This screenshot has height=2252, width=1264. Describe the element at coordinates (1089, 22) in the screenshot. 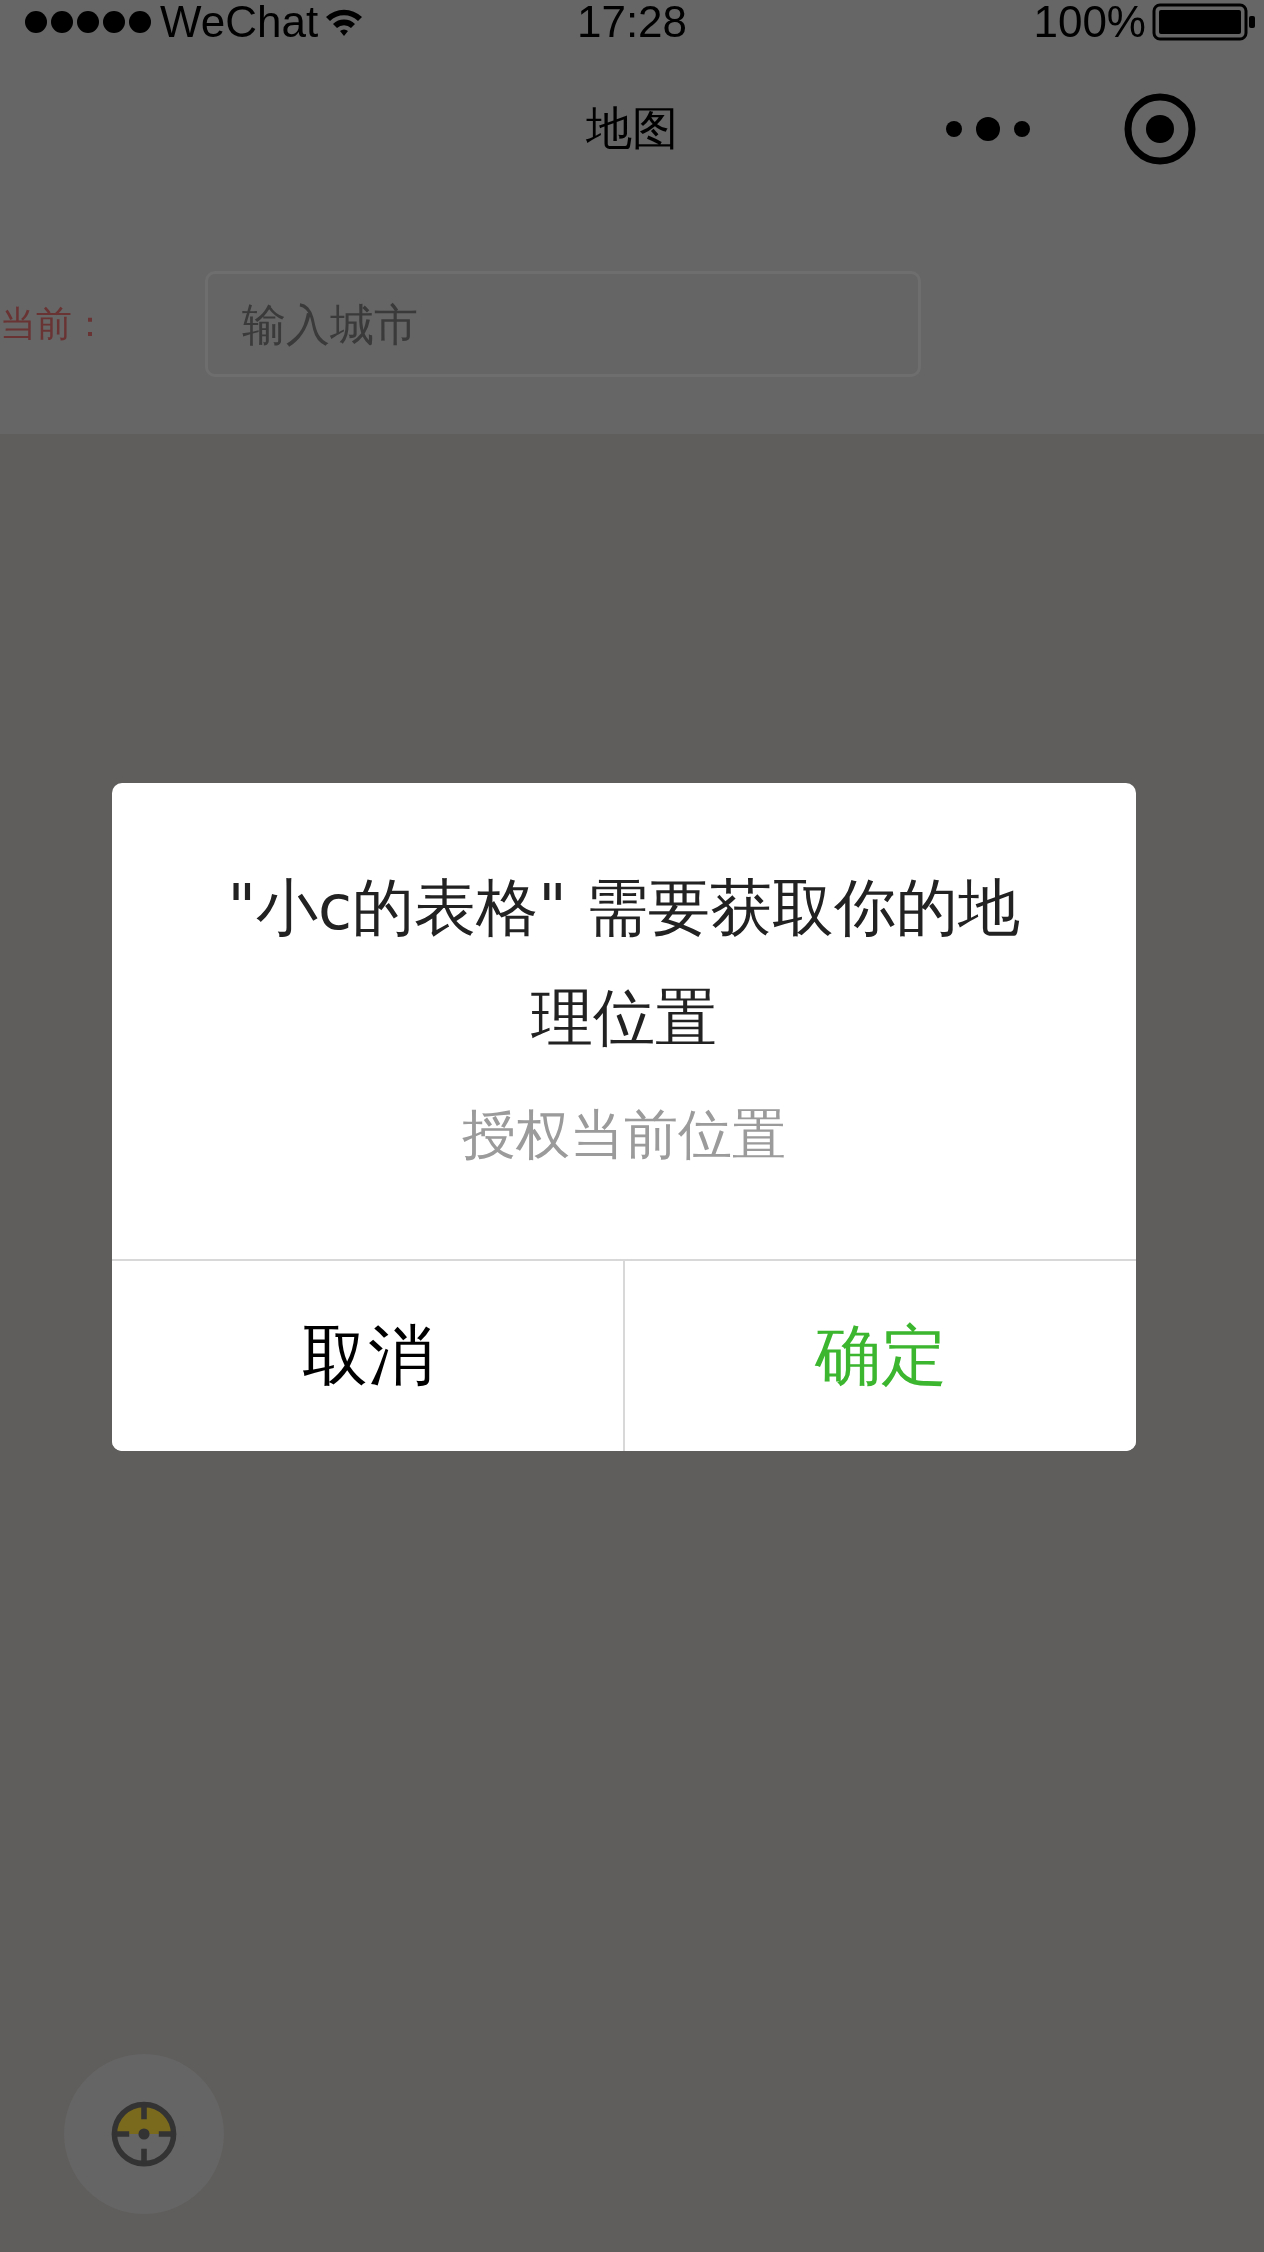

I see `battery-percent: 100%` at that location.